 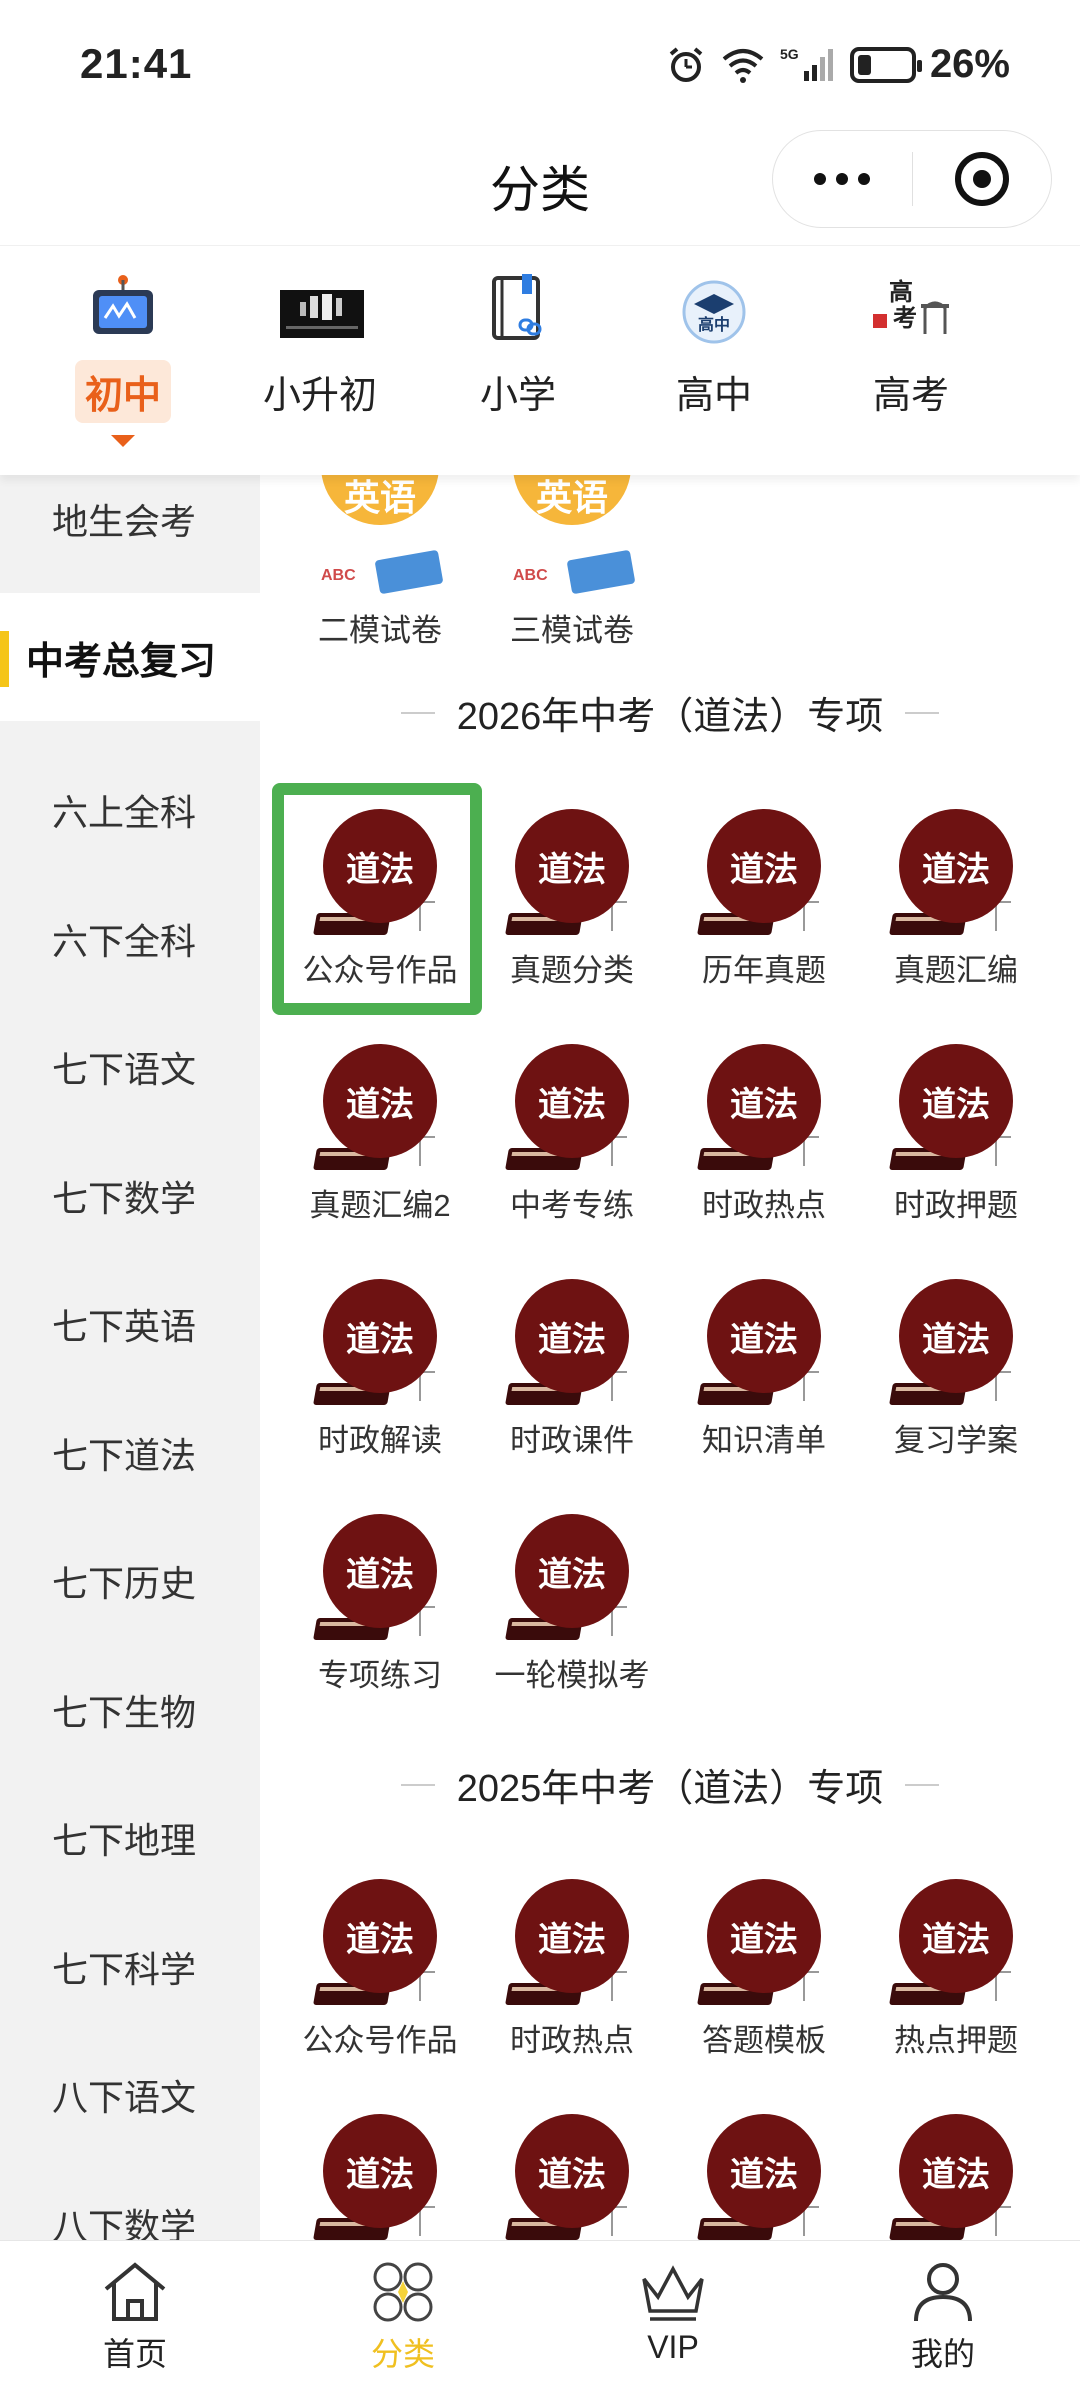 What do you see at coordinates (911, 348) in the screenshot?
I see `tab-gaokao: 高 考 高考` at bounding box center [911, 348].